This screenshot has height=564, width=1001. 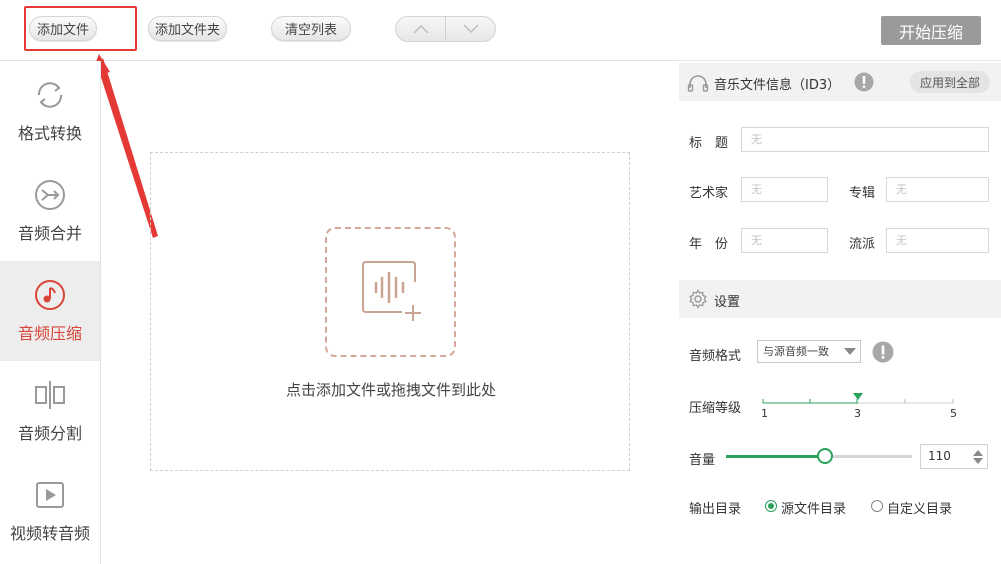 What do you see at coordinates (857, 413) in the screenshot?
I see `level-tick-3: 3` at bounding box center [857, 413].